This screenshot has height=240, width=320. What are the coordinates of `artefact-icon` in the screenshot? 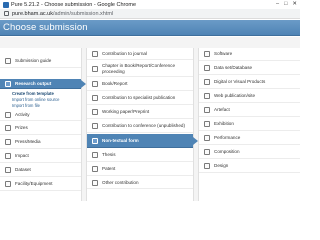 It's located at (207, 110).